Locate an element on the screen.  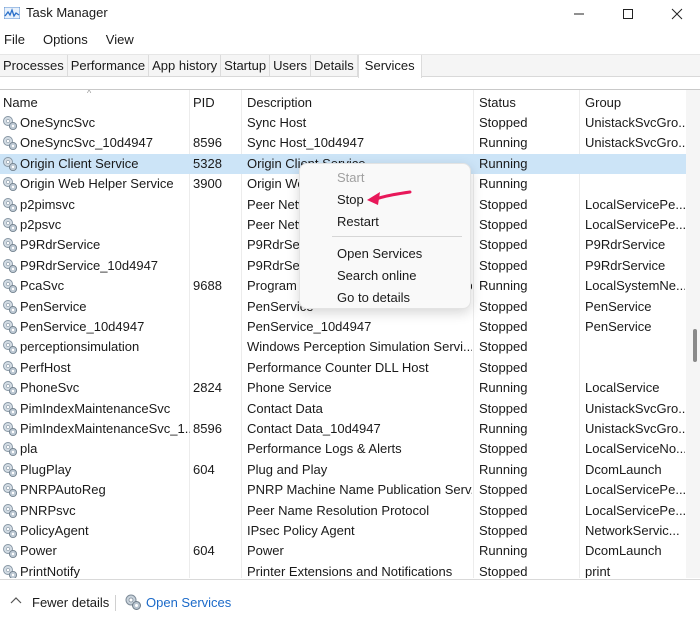
footer: Fewer details Open Services is located at coordinates (350, 601).